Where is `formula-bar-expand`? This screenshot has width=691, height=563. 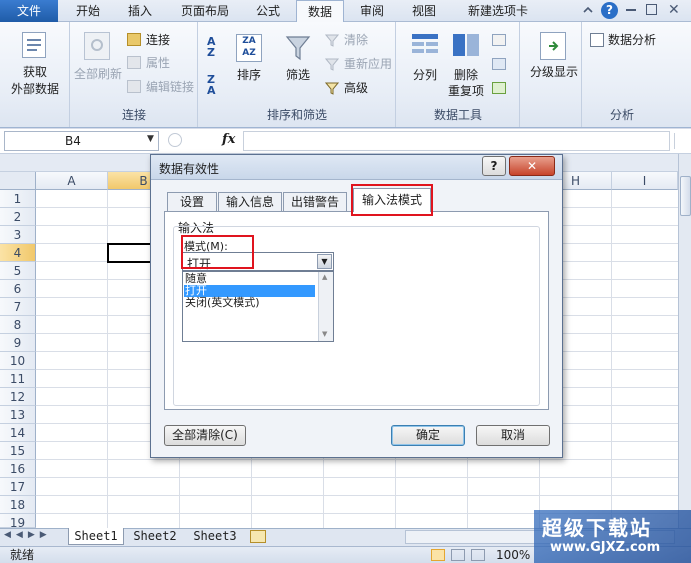
formula-bar-expand is located at coordinates (680, 141).